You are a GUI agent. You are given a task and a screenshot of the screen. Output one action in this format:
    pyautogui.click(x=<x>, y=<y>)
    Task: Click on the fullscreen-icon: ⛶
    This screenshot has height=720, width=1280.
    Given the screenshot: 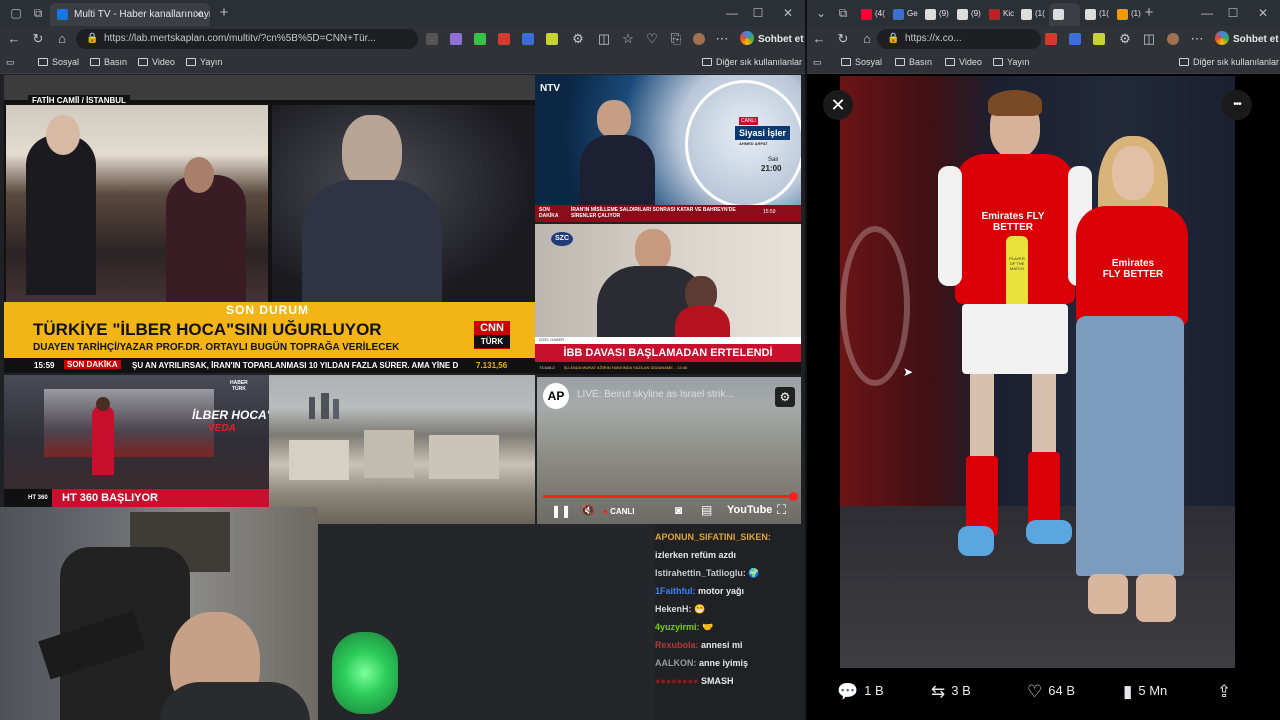 What is the action you would take?
    pyautogui.click(x=781, y=510)
    